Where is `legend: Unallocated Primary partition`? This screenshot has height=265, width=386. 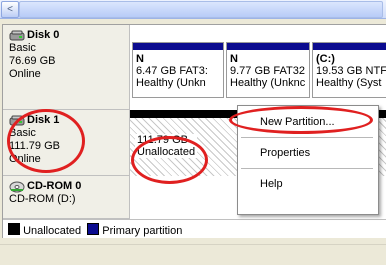 legend: Unallocated Primary partition is located at coordinates (194, 228).